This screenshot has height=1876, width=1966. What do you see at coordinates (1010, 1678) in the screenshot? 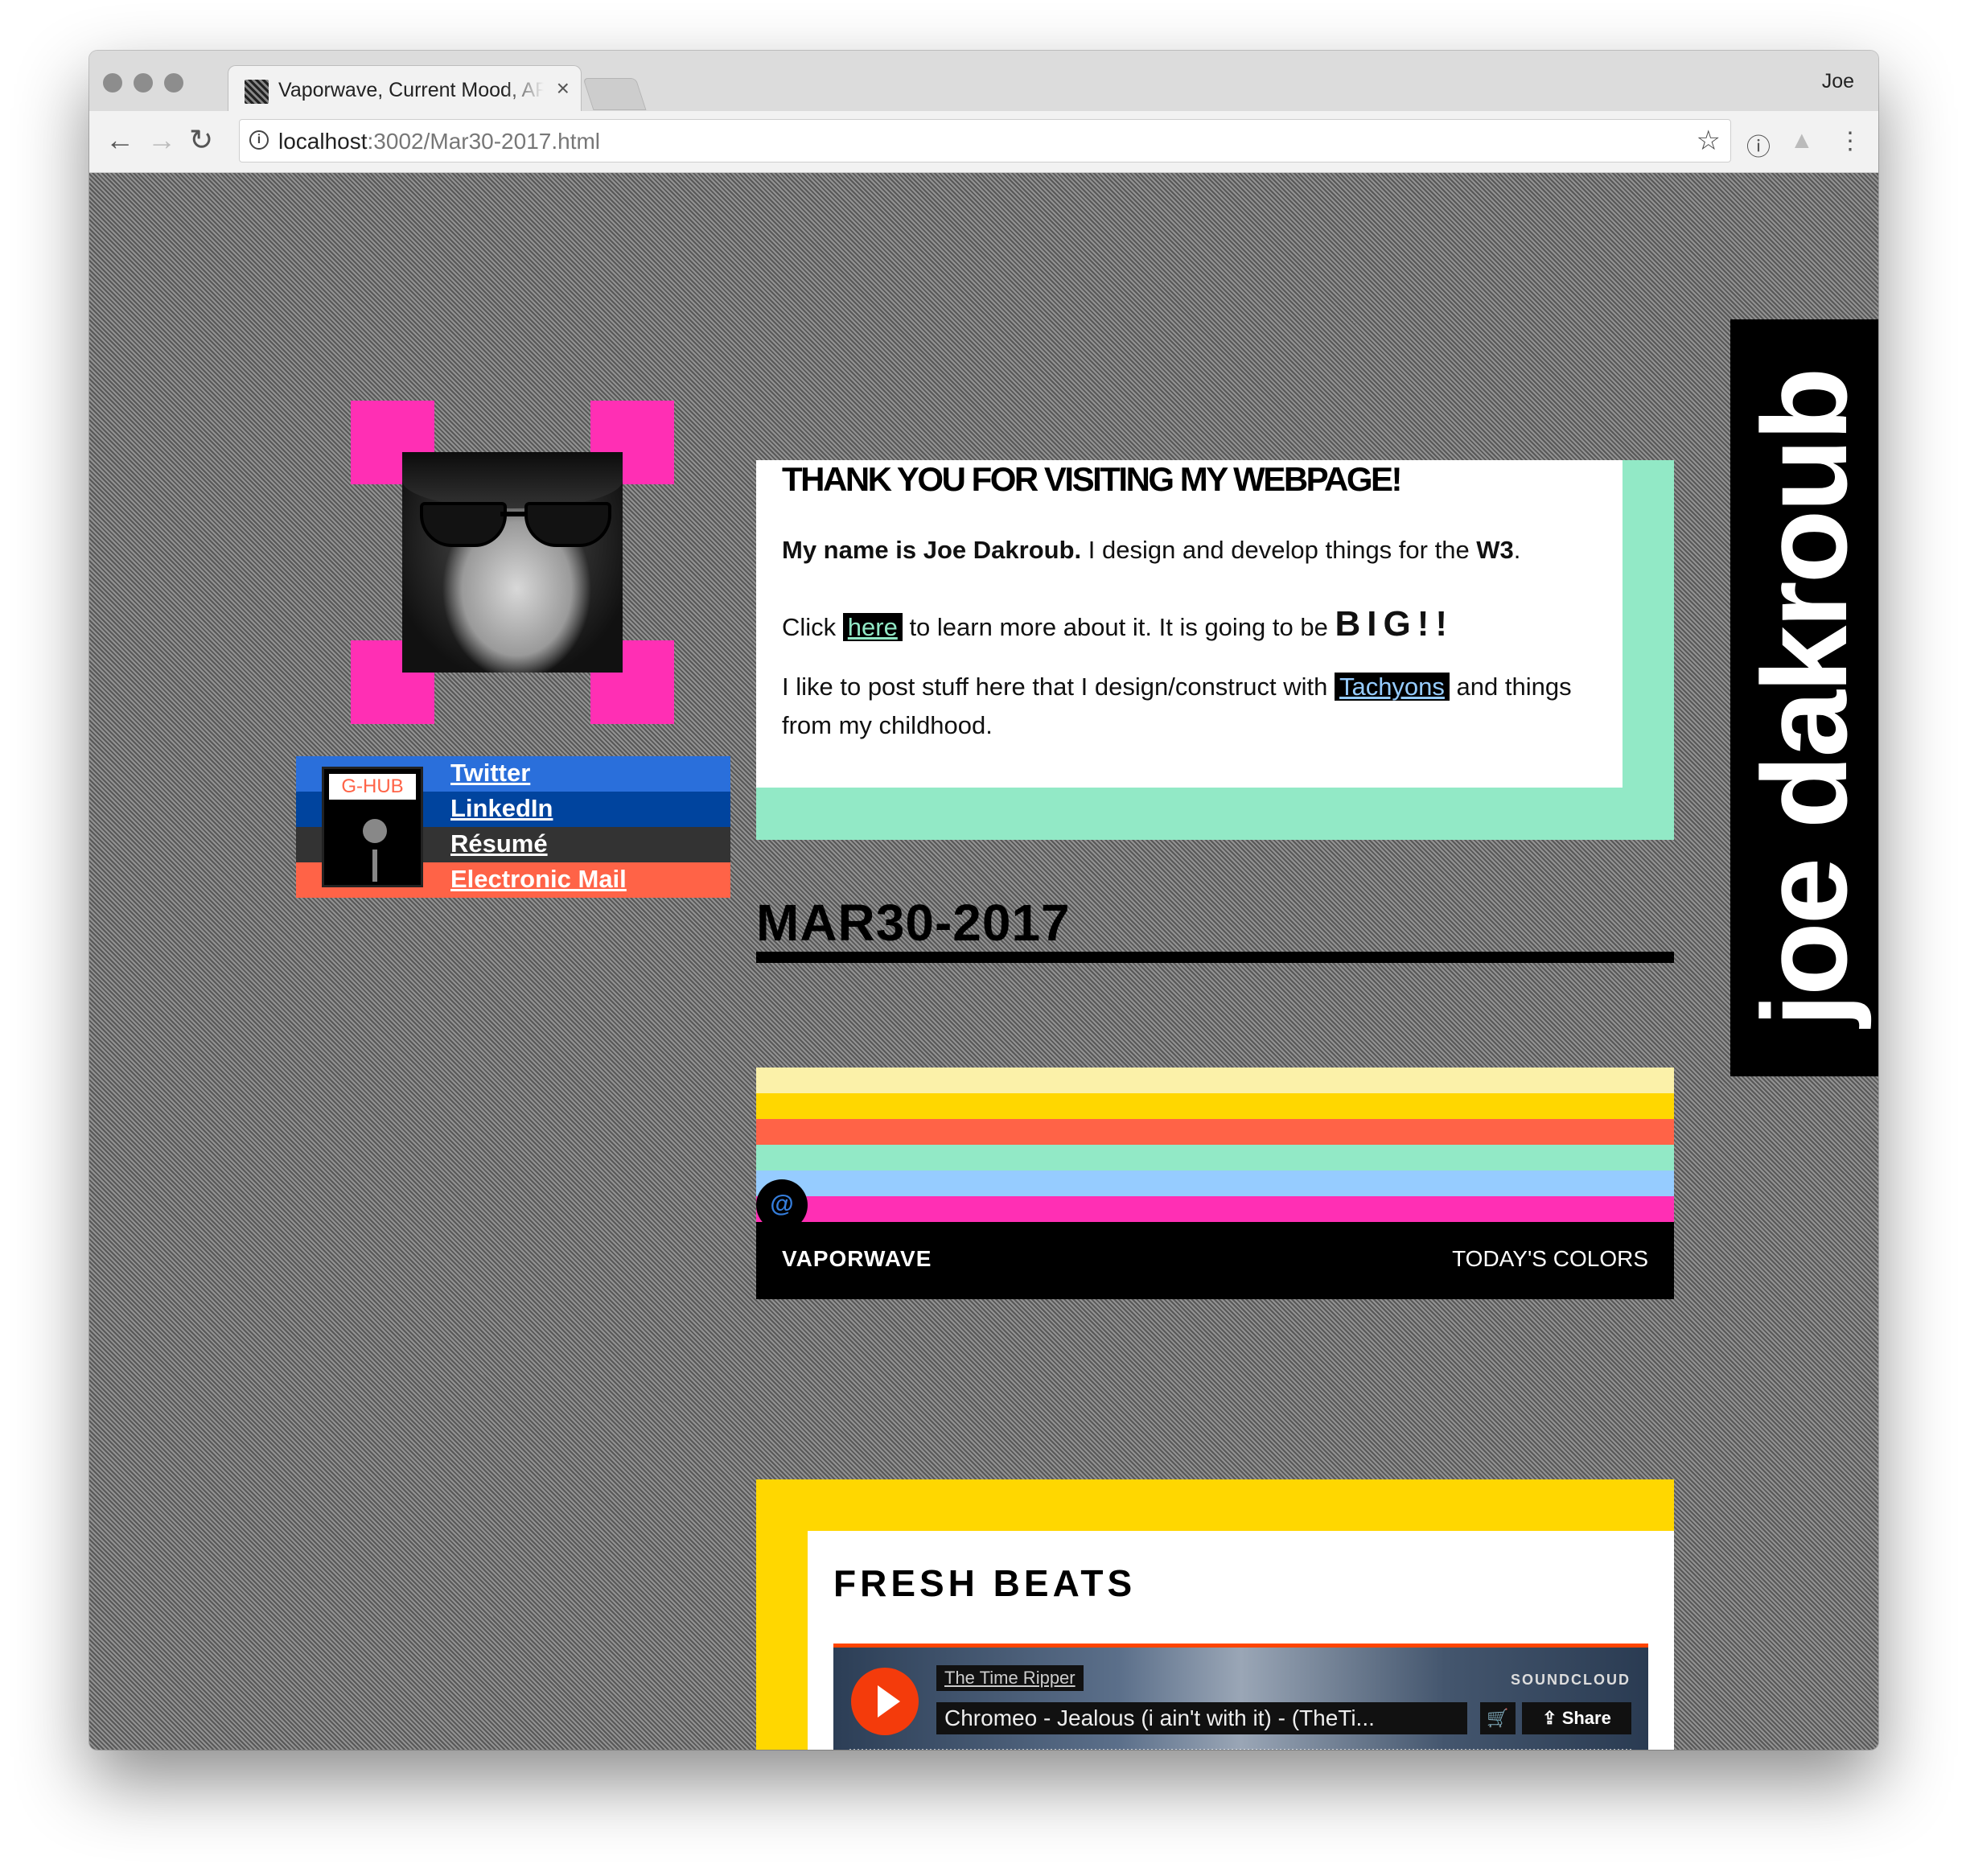
I see `artist-link: The Time Ripper` at bounding box center [1010, 1678].